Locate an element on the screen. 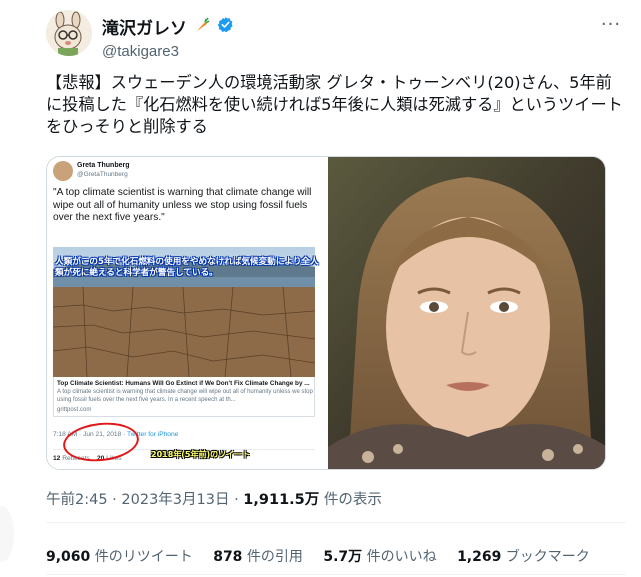 The height and width of the screenshot is (577, 641). author-names: 滝沢ガレソ @takigare3 is located at coordinates (168, 37).